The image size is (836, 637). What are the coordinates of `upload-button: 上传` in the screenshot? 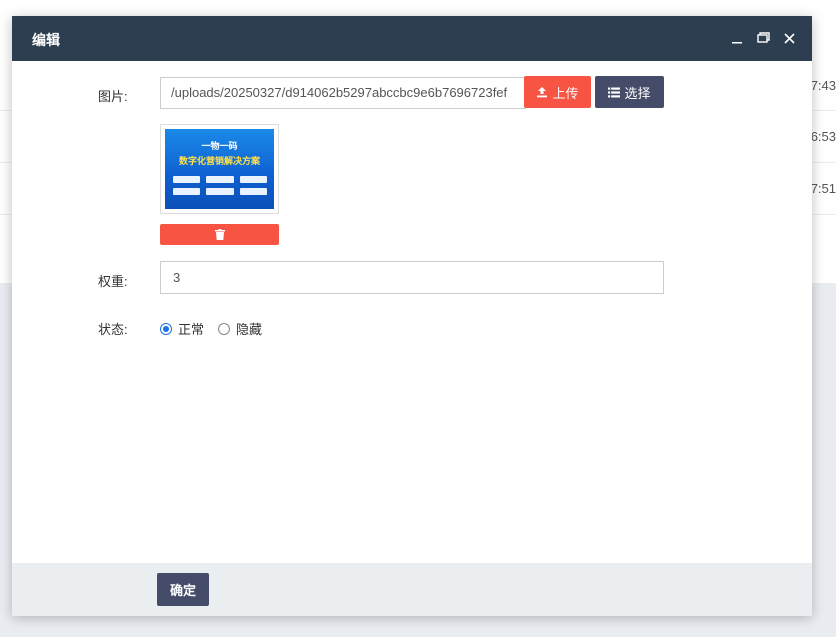 It's located at (557, 92).